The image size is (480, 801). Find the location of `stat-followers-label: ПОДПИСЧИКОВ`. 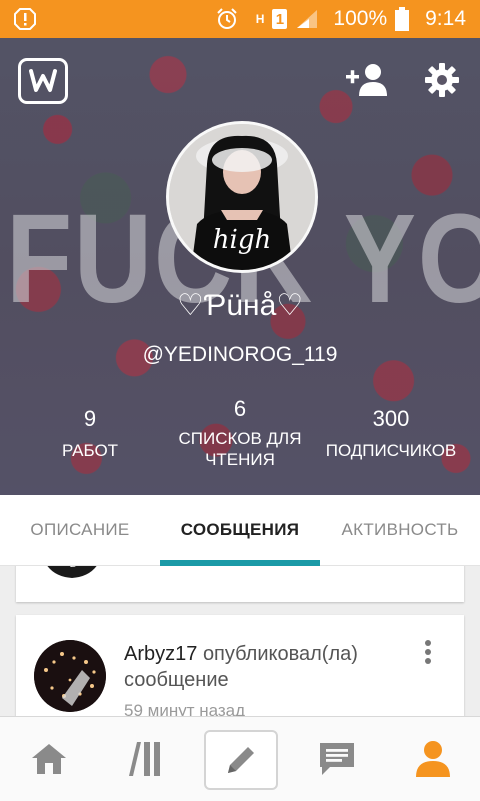

stat-followers-label: ПОДПИСЧИКОВ is located at coordinates (391, 450).